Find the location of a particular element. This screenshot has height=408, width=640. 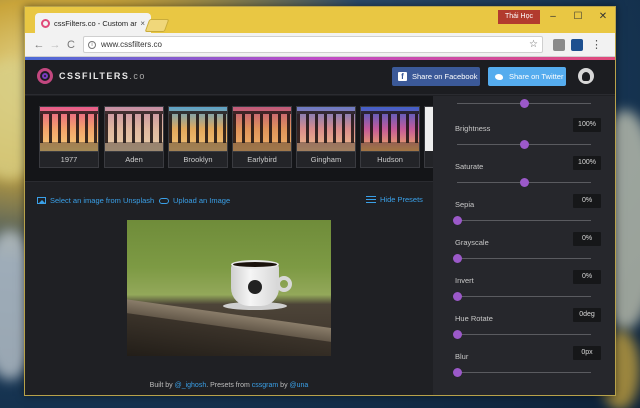

preset-label: Aden is located at coordinates (134, 159).